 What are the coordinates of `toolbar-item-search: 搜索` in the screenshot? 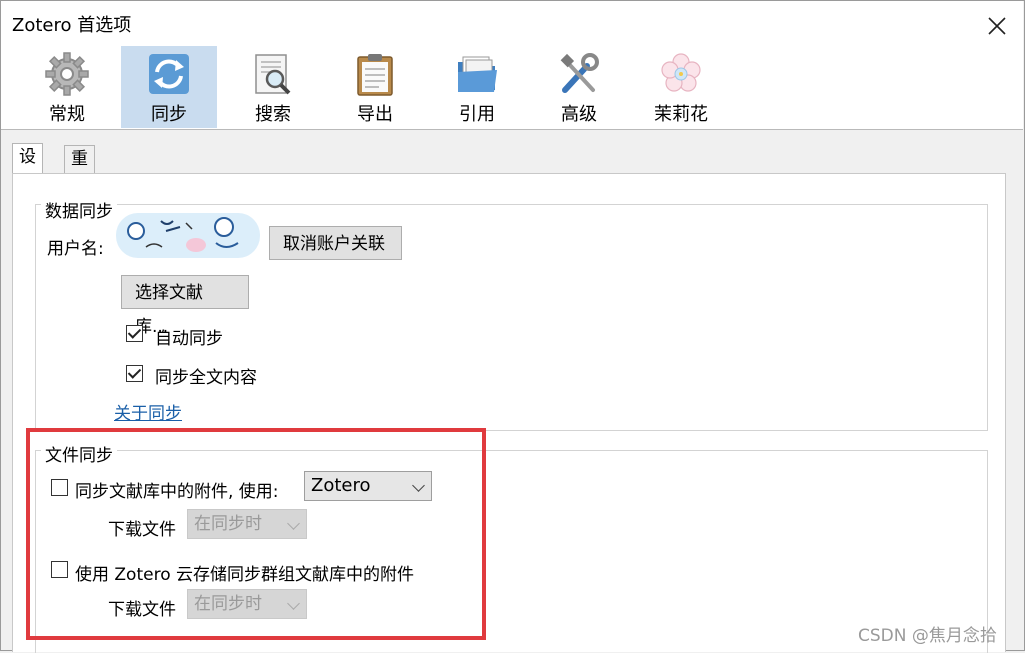 It's located at (273, 87).